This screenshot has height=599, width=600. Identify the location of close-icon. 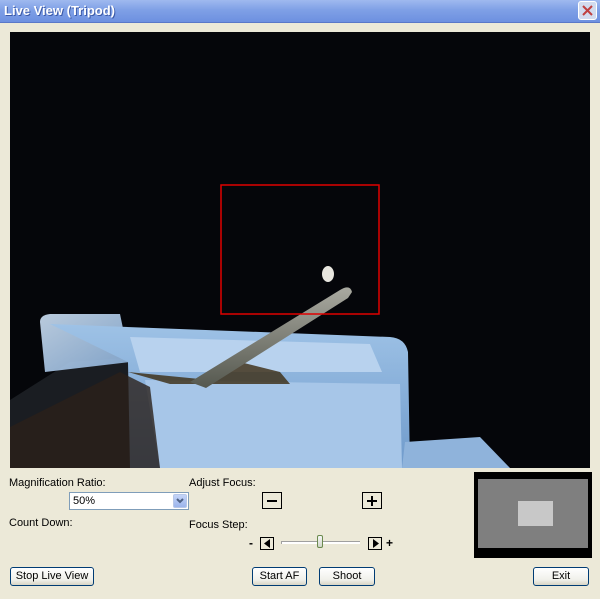
(587, 10).